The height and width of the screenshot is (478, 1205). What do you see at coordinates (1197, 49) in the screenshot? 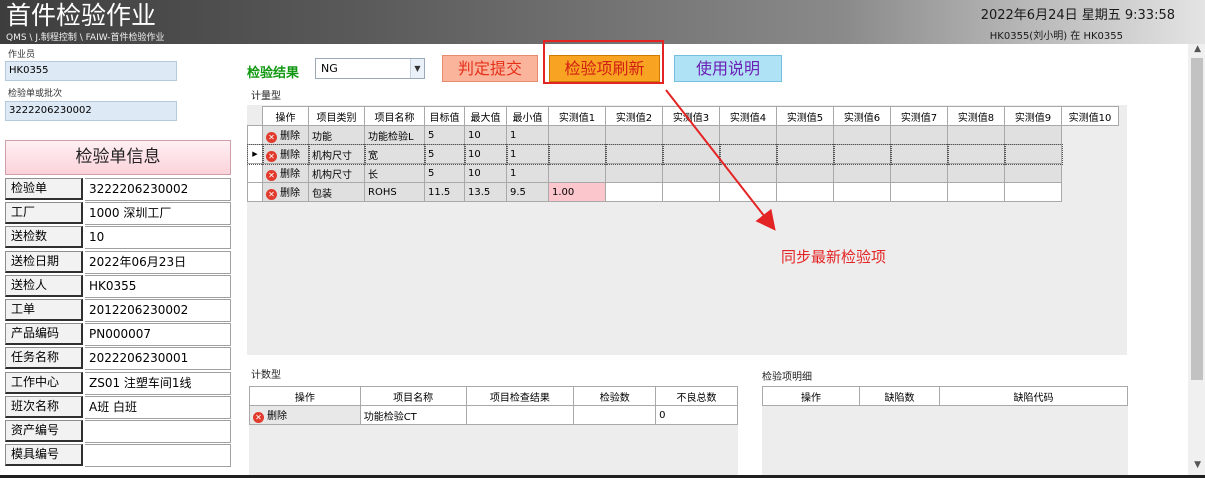
I see `scroll-up-icon: ▲` at bounding box center [1197, 49].